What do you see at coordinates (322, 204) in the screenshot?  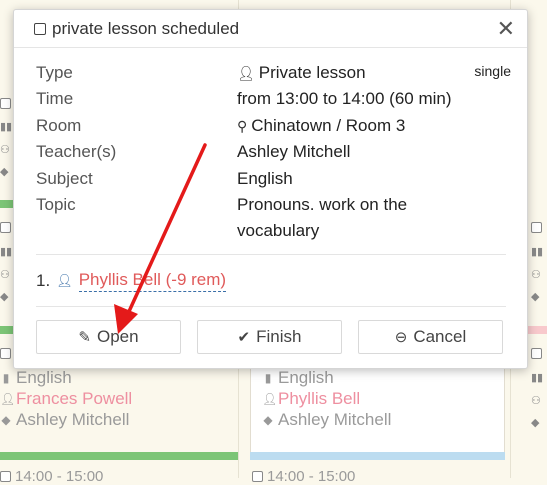 I see `topic-value-line1: Pronouns. work on the` at bounding box center [322, 204].